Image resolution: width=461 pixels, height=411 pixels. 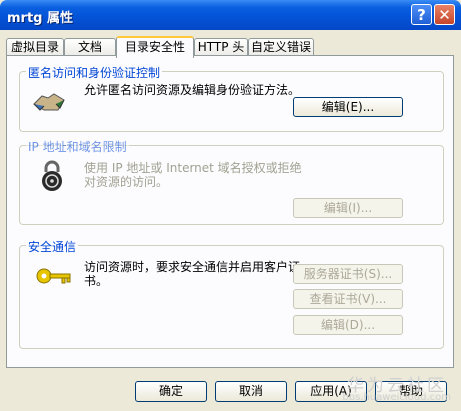 I want to click on title-bar: mrtg 属性 ? ✕, so click(x=230, y=15).